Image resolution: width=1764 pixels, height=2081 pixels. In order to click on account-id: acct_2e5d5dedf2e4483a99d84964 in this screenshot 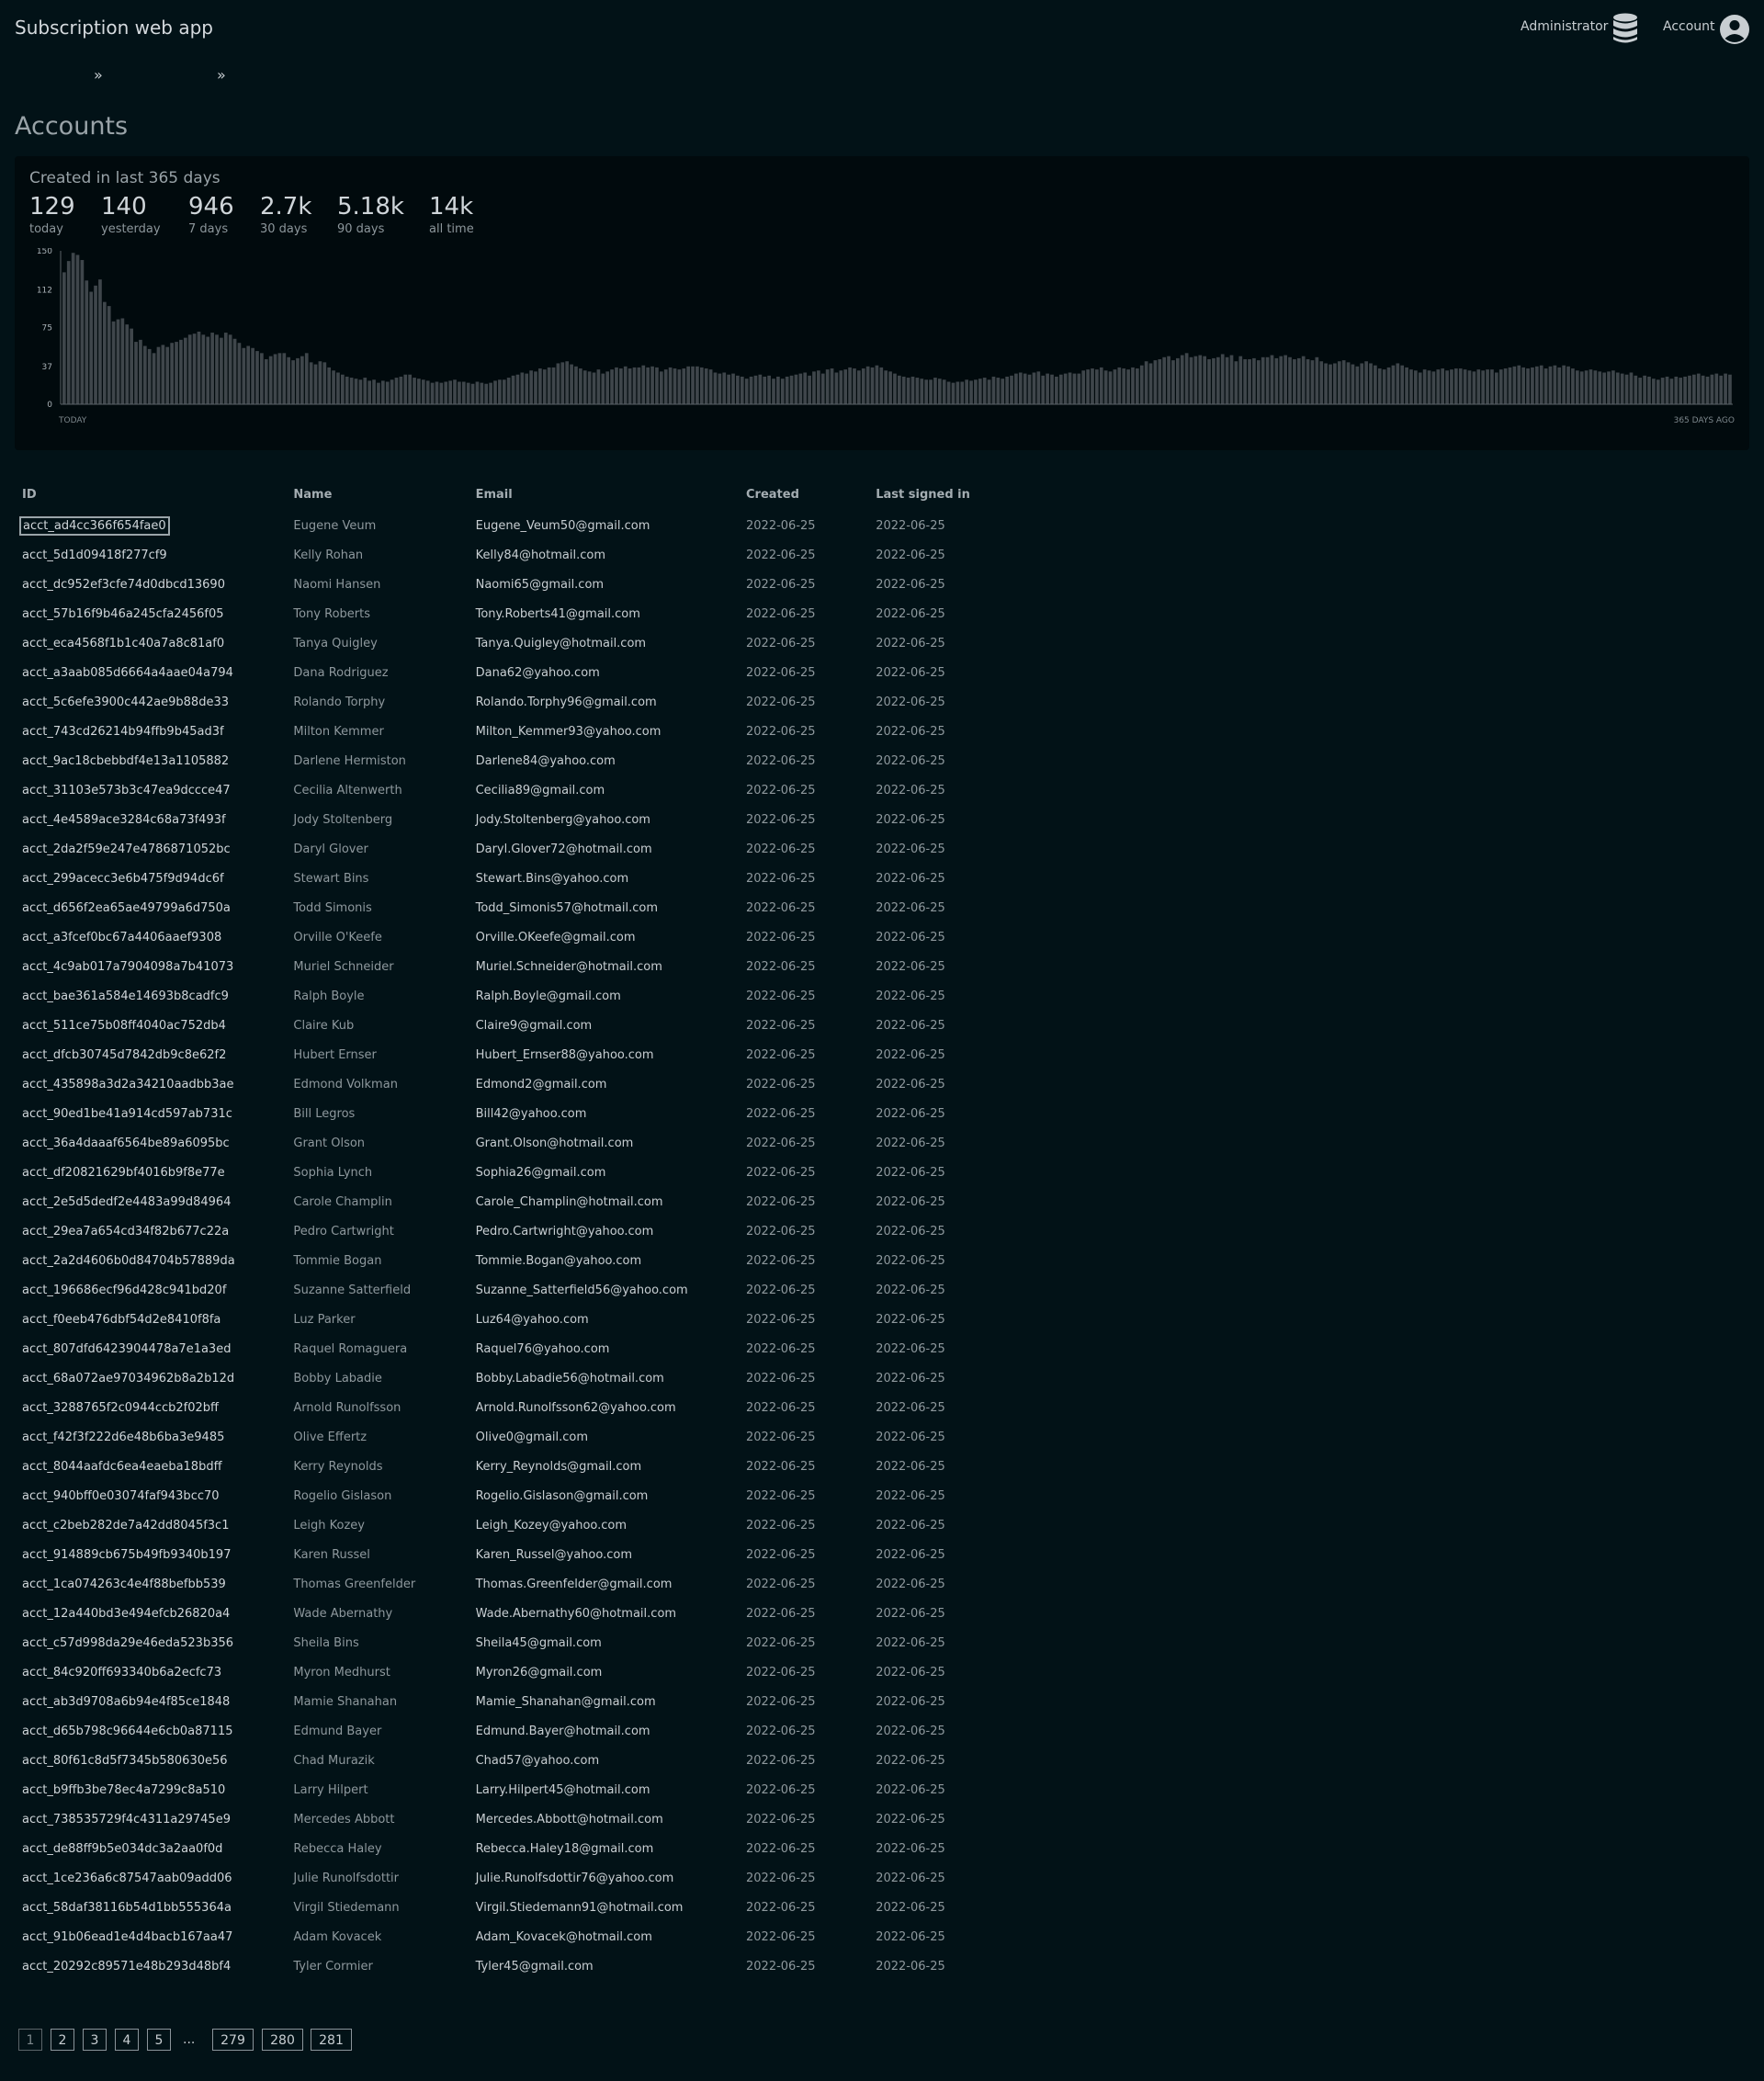, I will do `click(150, 1201)`.